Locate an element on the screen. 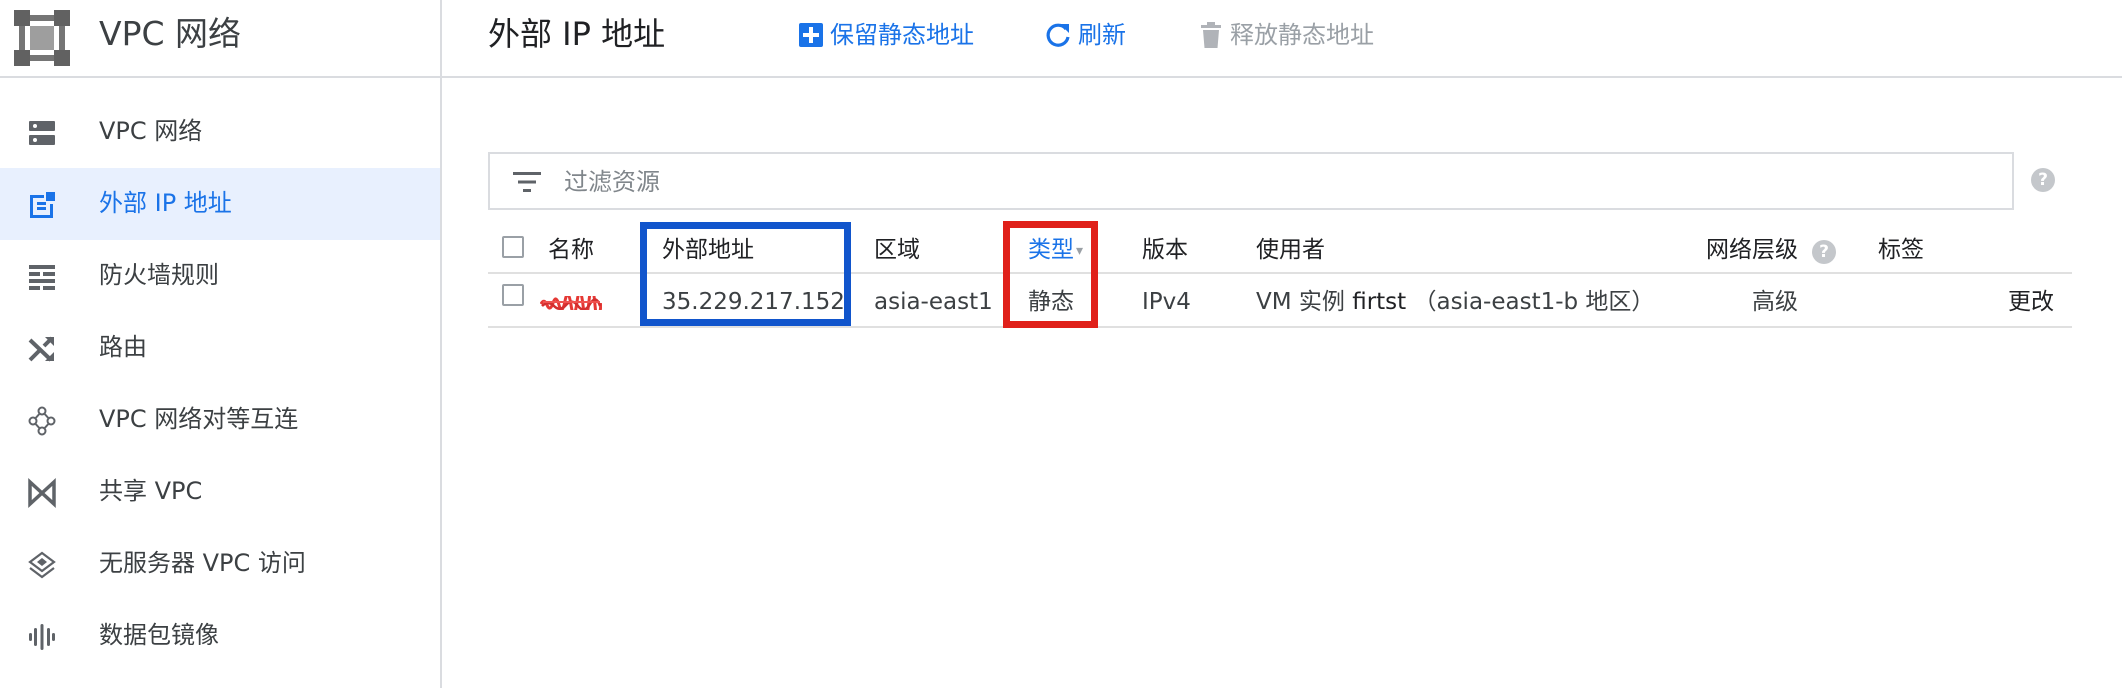 The width and height of the screenshot is (2122, 688). network-tier-help-icon: ? is located at coordinates (1824, 252).